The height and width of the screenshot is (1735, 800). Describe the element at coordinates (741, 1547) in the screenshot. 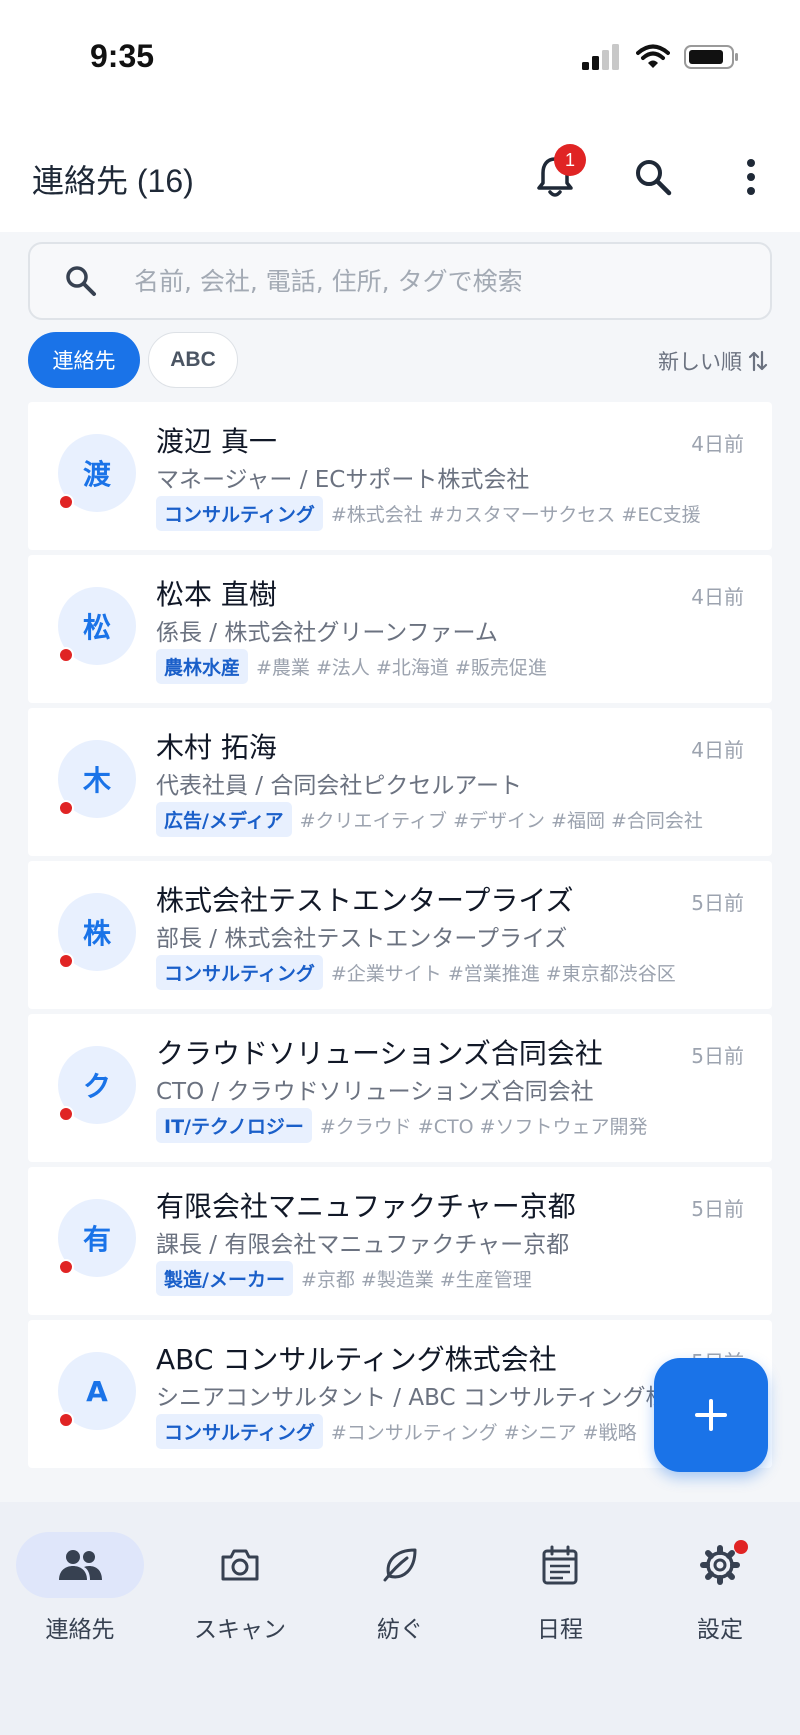

I see `settings-alert-dot` at that location.